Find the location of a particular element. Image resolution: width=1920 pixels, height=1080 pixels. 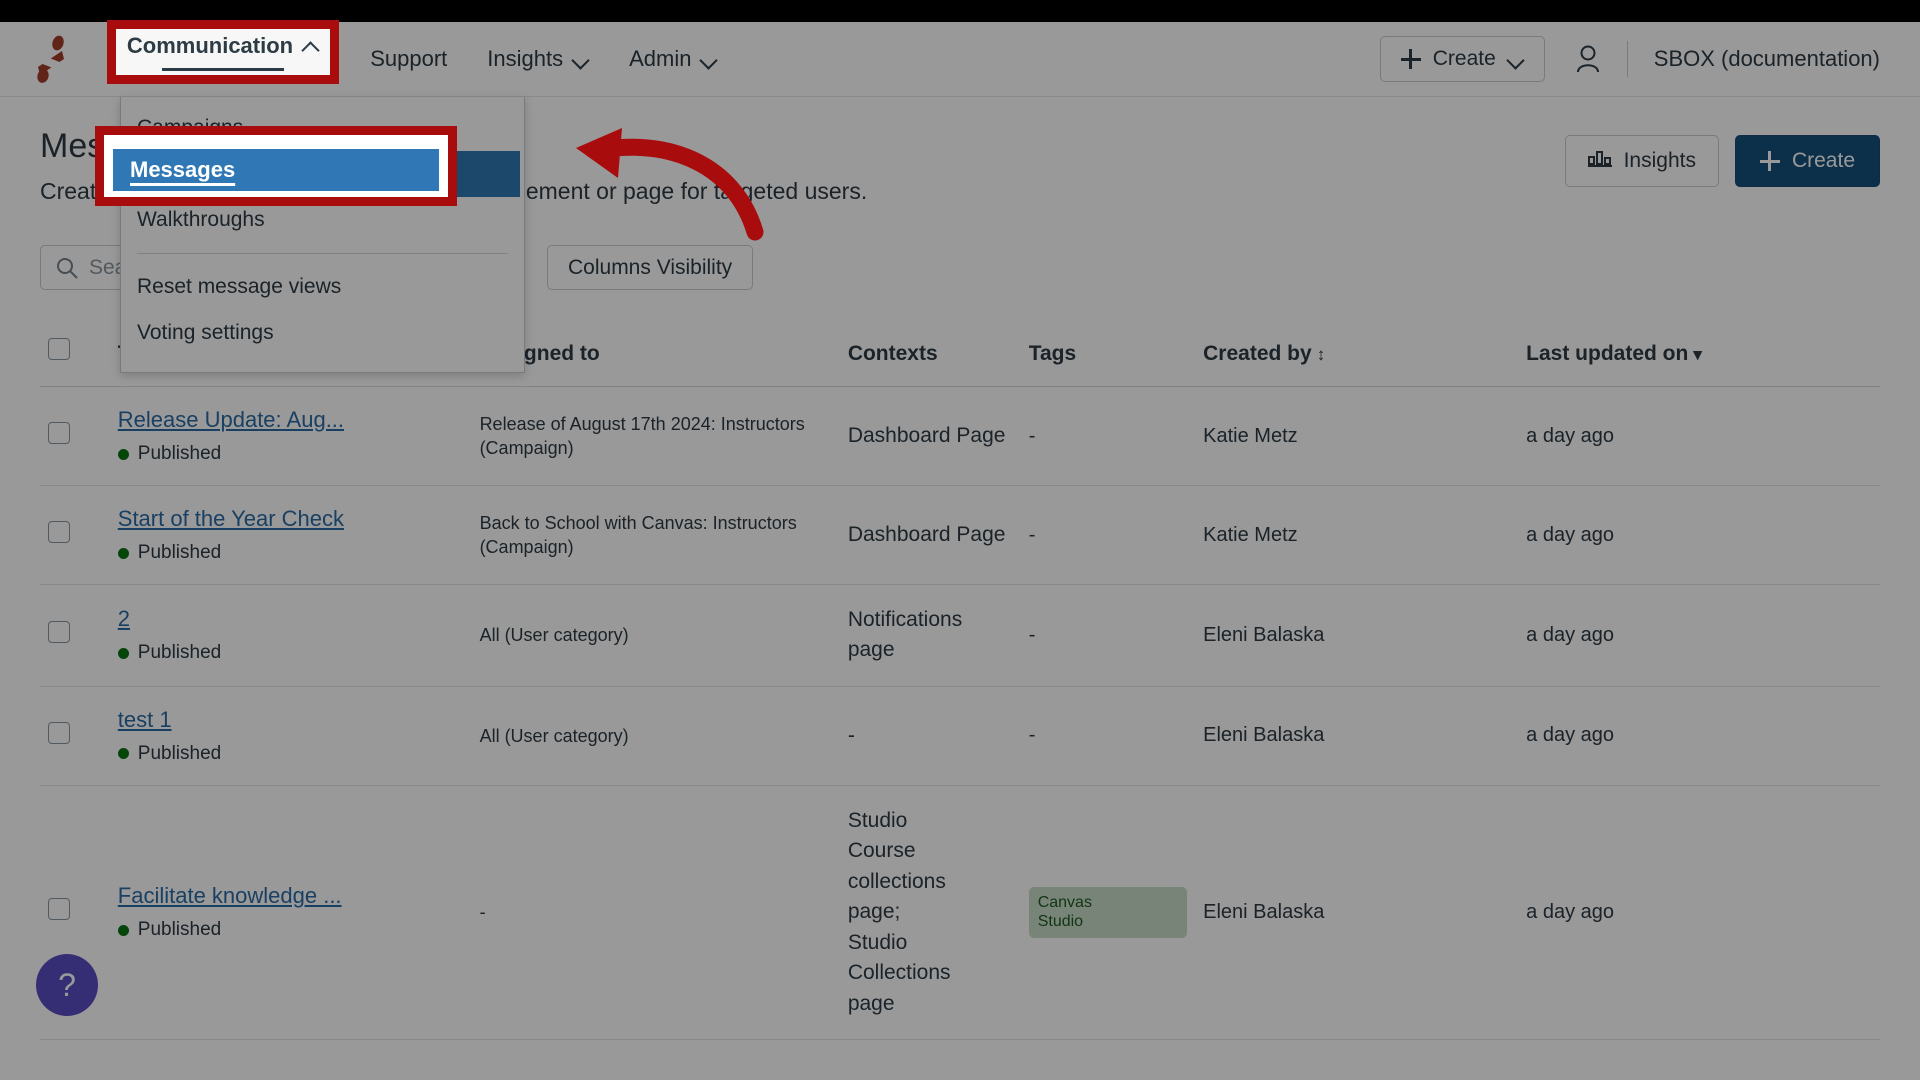

row-assigned-cell: All (User category) is located at coordinates (655, 736).